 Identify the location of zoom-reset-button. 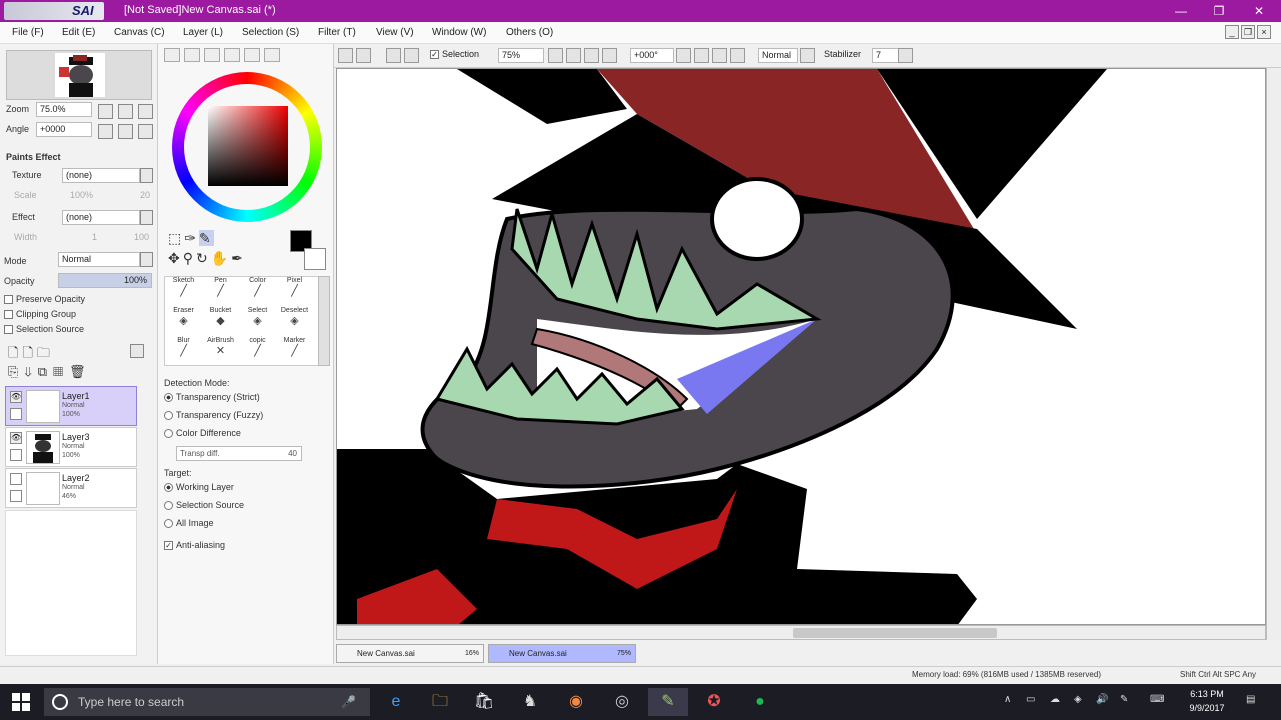
(145, 111).